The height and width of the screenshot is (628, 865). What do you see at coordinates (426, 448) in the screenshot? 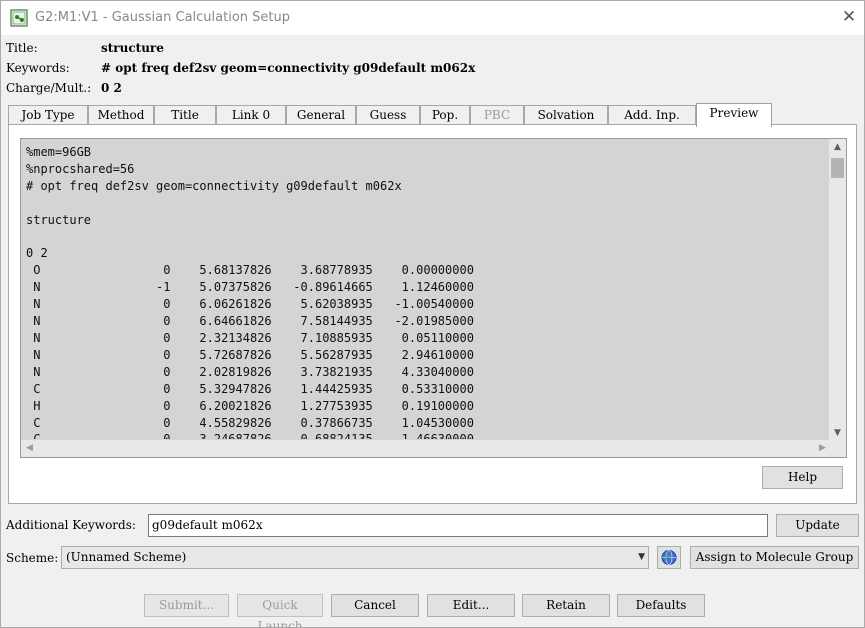
I see `horizontal-scrollbar: ◀ ▶` at bounding box center [426, 448].